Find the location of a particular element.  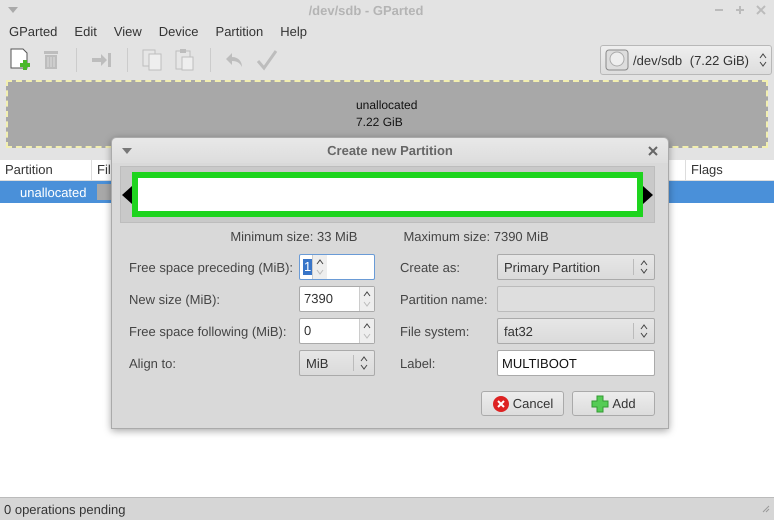

spin-field: 0 is located at coordinates (337, 331).